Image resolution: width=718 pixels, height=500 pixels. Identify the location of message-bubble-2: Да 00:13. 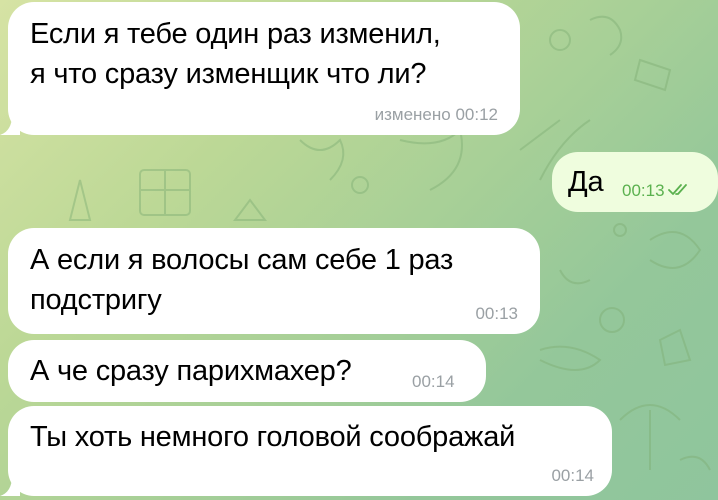
(635, 182).